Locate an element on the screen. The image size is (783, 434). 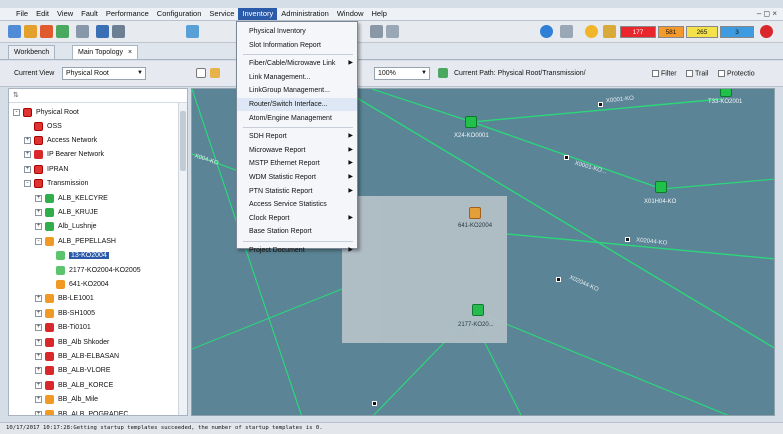
tree-filter-icon: ⇅ is located at coordinates (16, 95).